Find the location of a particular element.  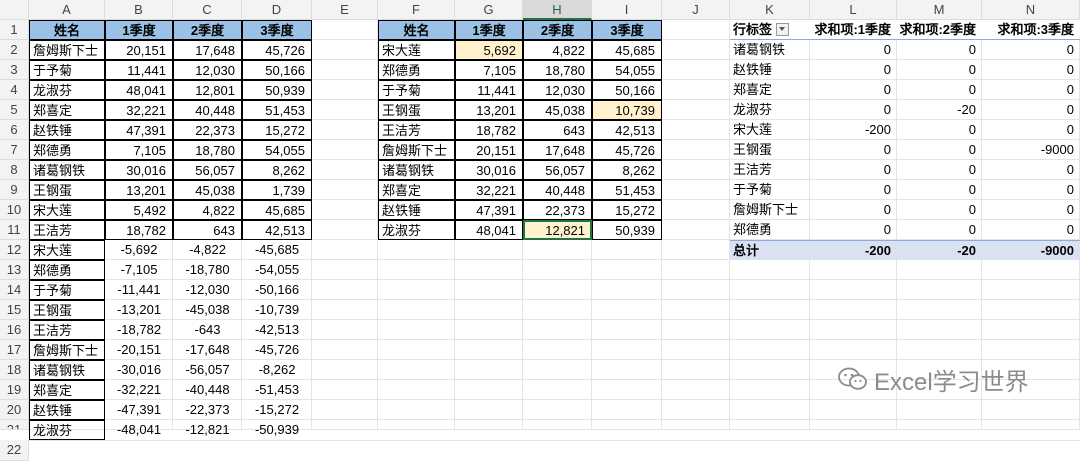

row-header: 9 is located at coordinates (14, 190).